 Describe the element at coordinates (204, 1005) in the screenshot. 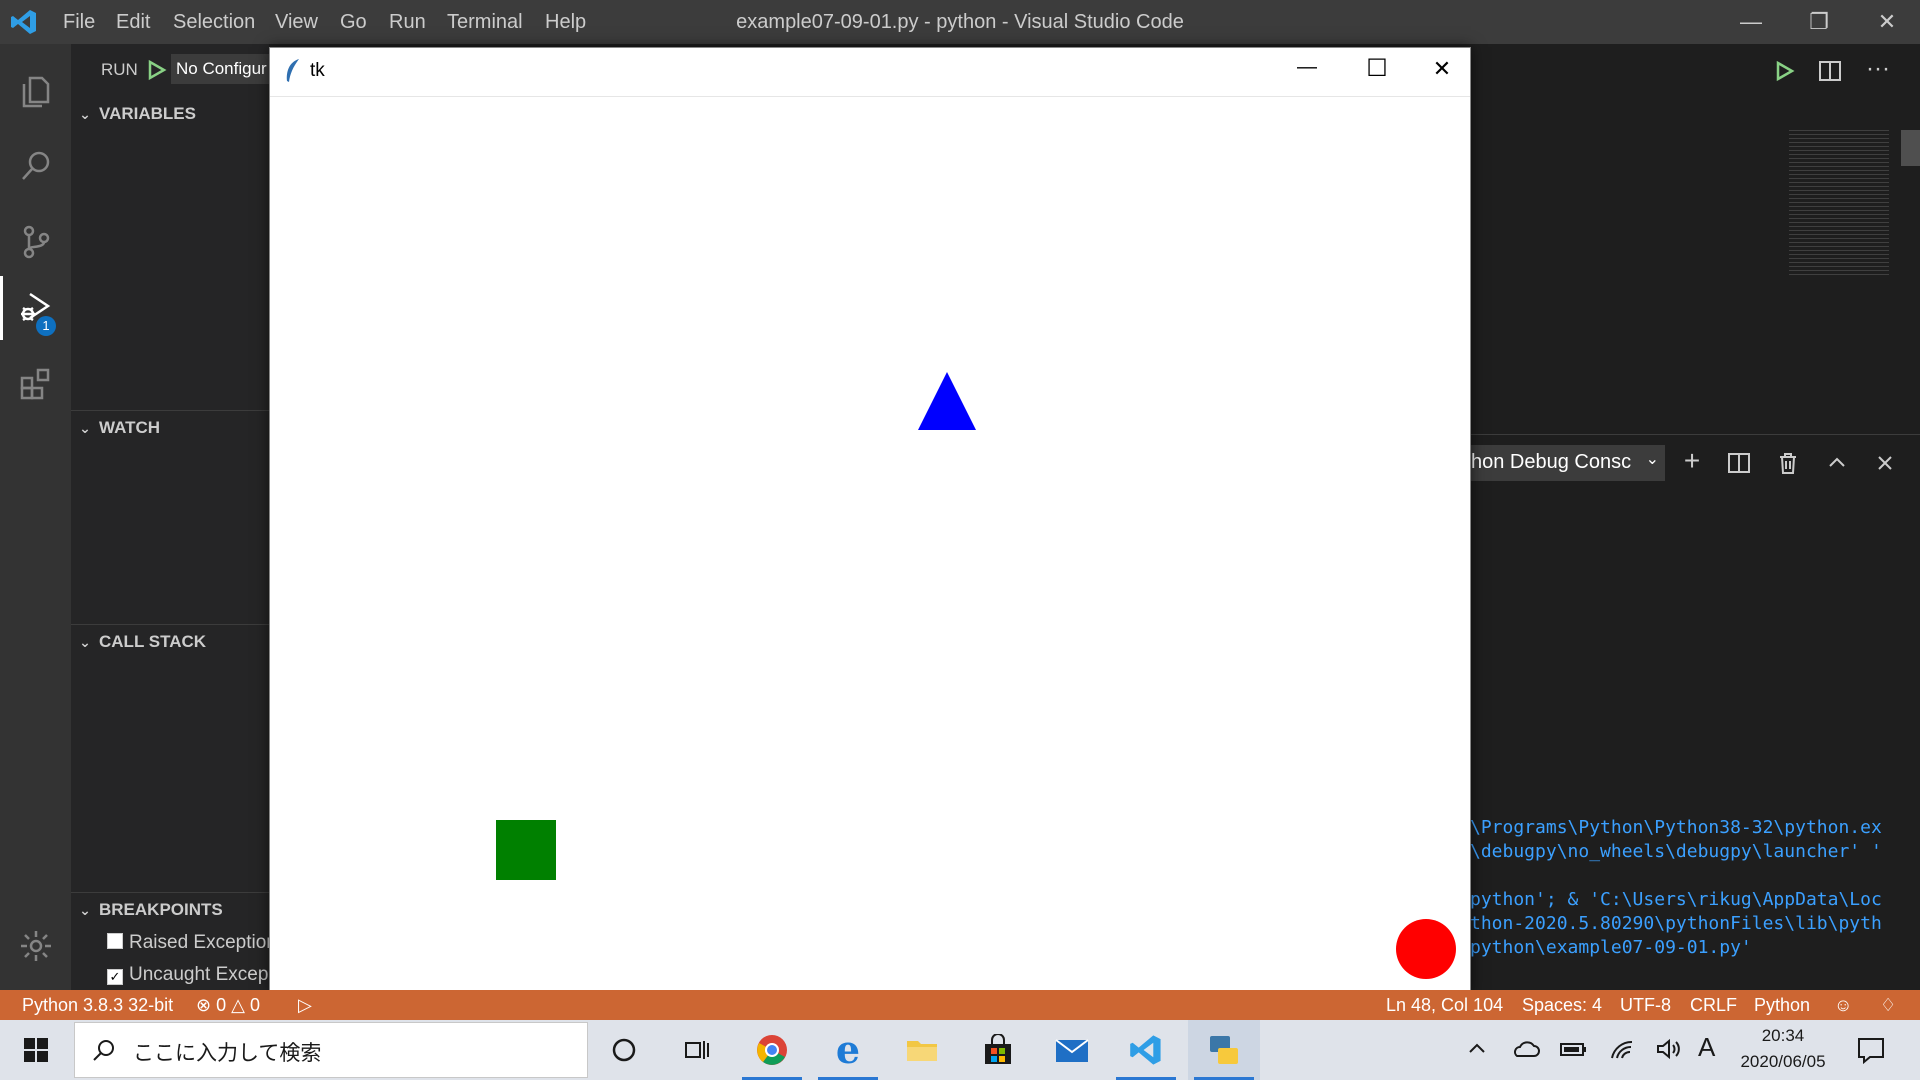

I see `error-icon: ⊗` at that location.